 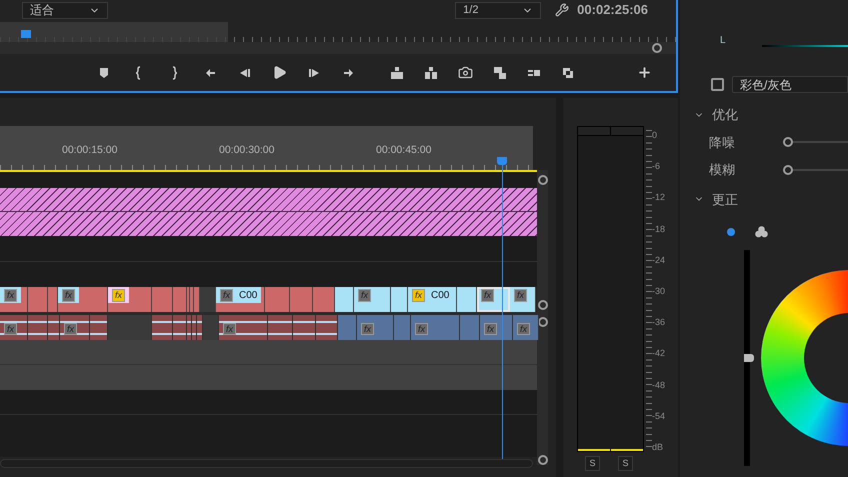 What do you see at coordinates (790, 84) in the screenshot?
I see `mode-dropdown: 彩色/灰色` at bounding box center [790, 84].